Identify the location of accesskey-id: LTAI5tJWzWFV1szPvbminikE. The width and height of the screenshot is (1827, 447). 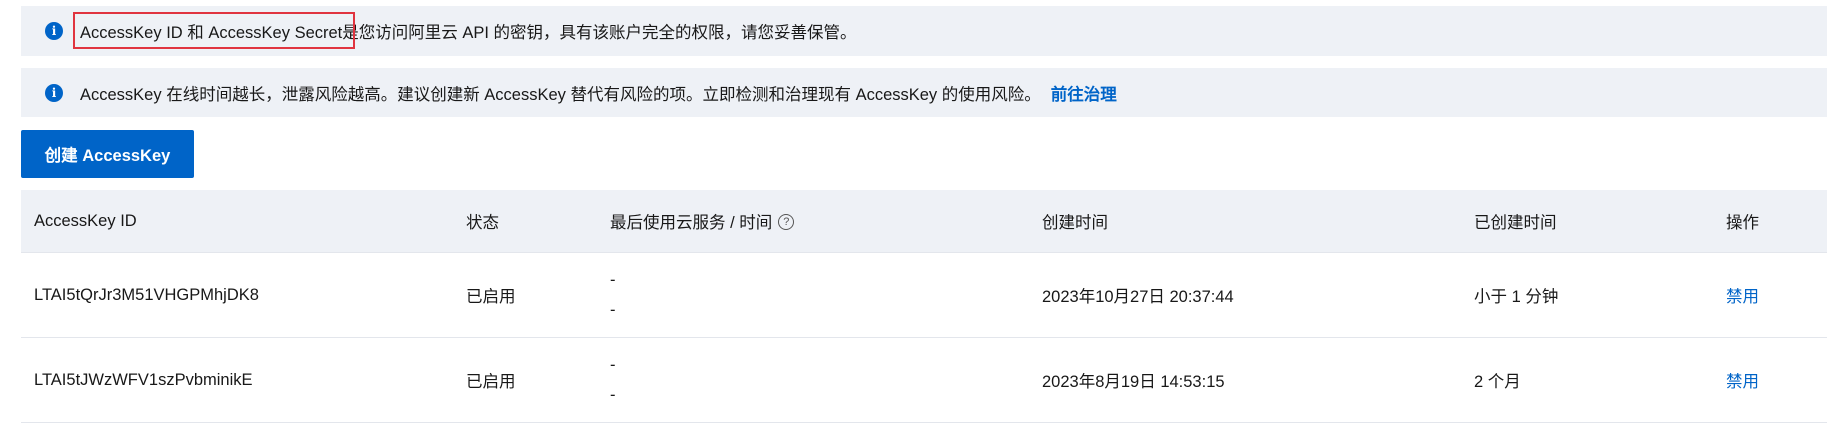
(143, 379).